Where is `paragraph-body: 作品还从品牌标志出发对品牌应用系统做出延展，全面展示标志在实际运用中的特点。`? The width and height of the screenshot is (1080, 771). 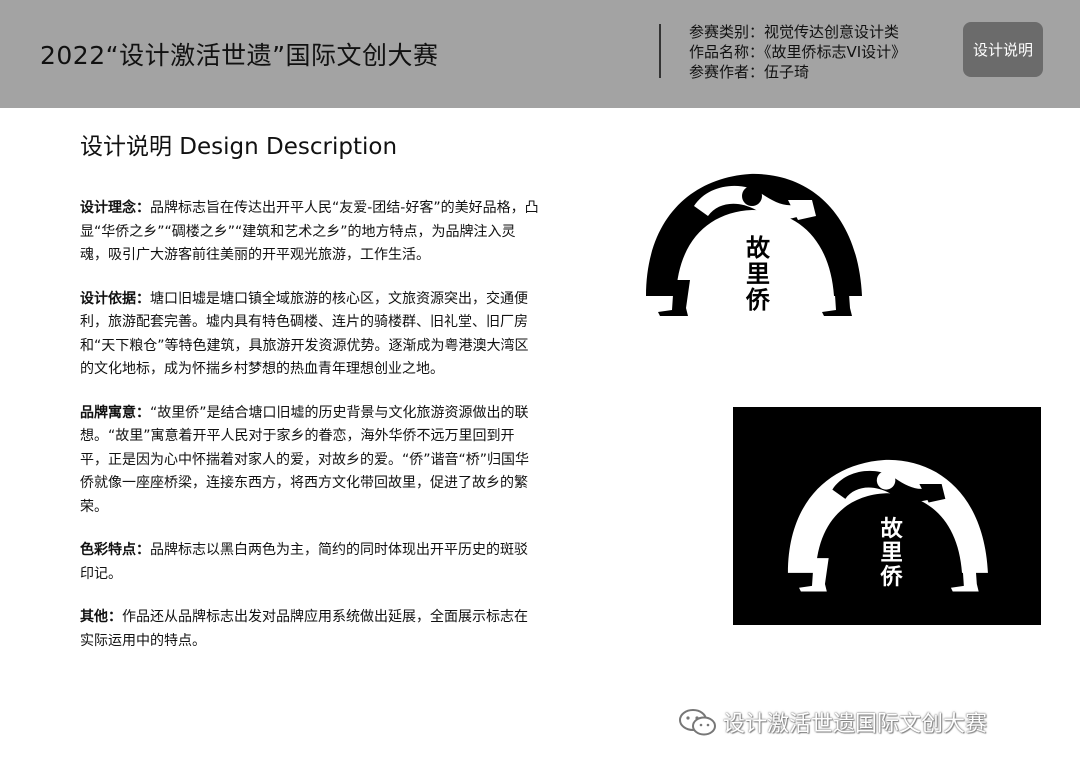 paragraph-body: 作品还从品牌标志出发对品牌应用系统做出延展，全面展示标志在实际运用中的特点。 is located at coordinates (304, 629).